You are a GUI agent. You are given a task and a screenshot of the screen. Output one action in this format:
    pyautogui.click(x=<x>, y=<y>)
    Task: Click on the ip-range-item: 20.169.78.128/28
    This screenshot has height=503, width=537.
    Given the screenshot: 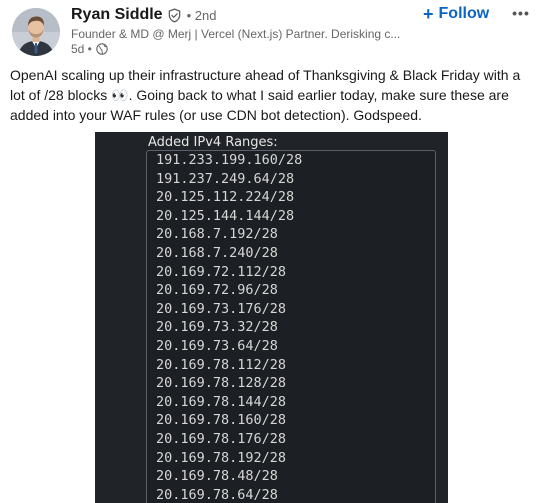 What is the action you would take?
    pyautogui.click(x=221, y=383)
    